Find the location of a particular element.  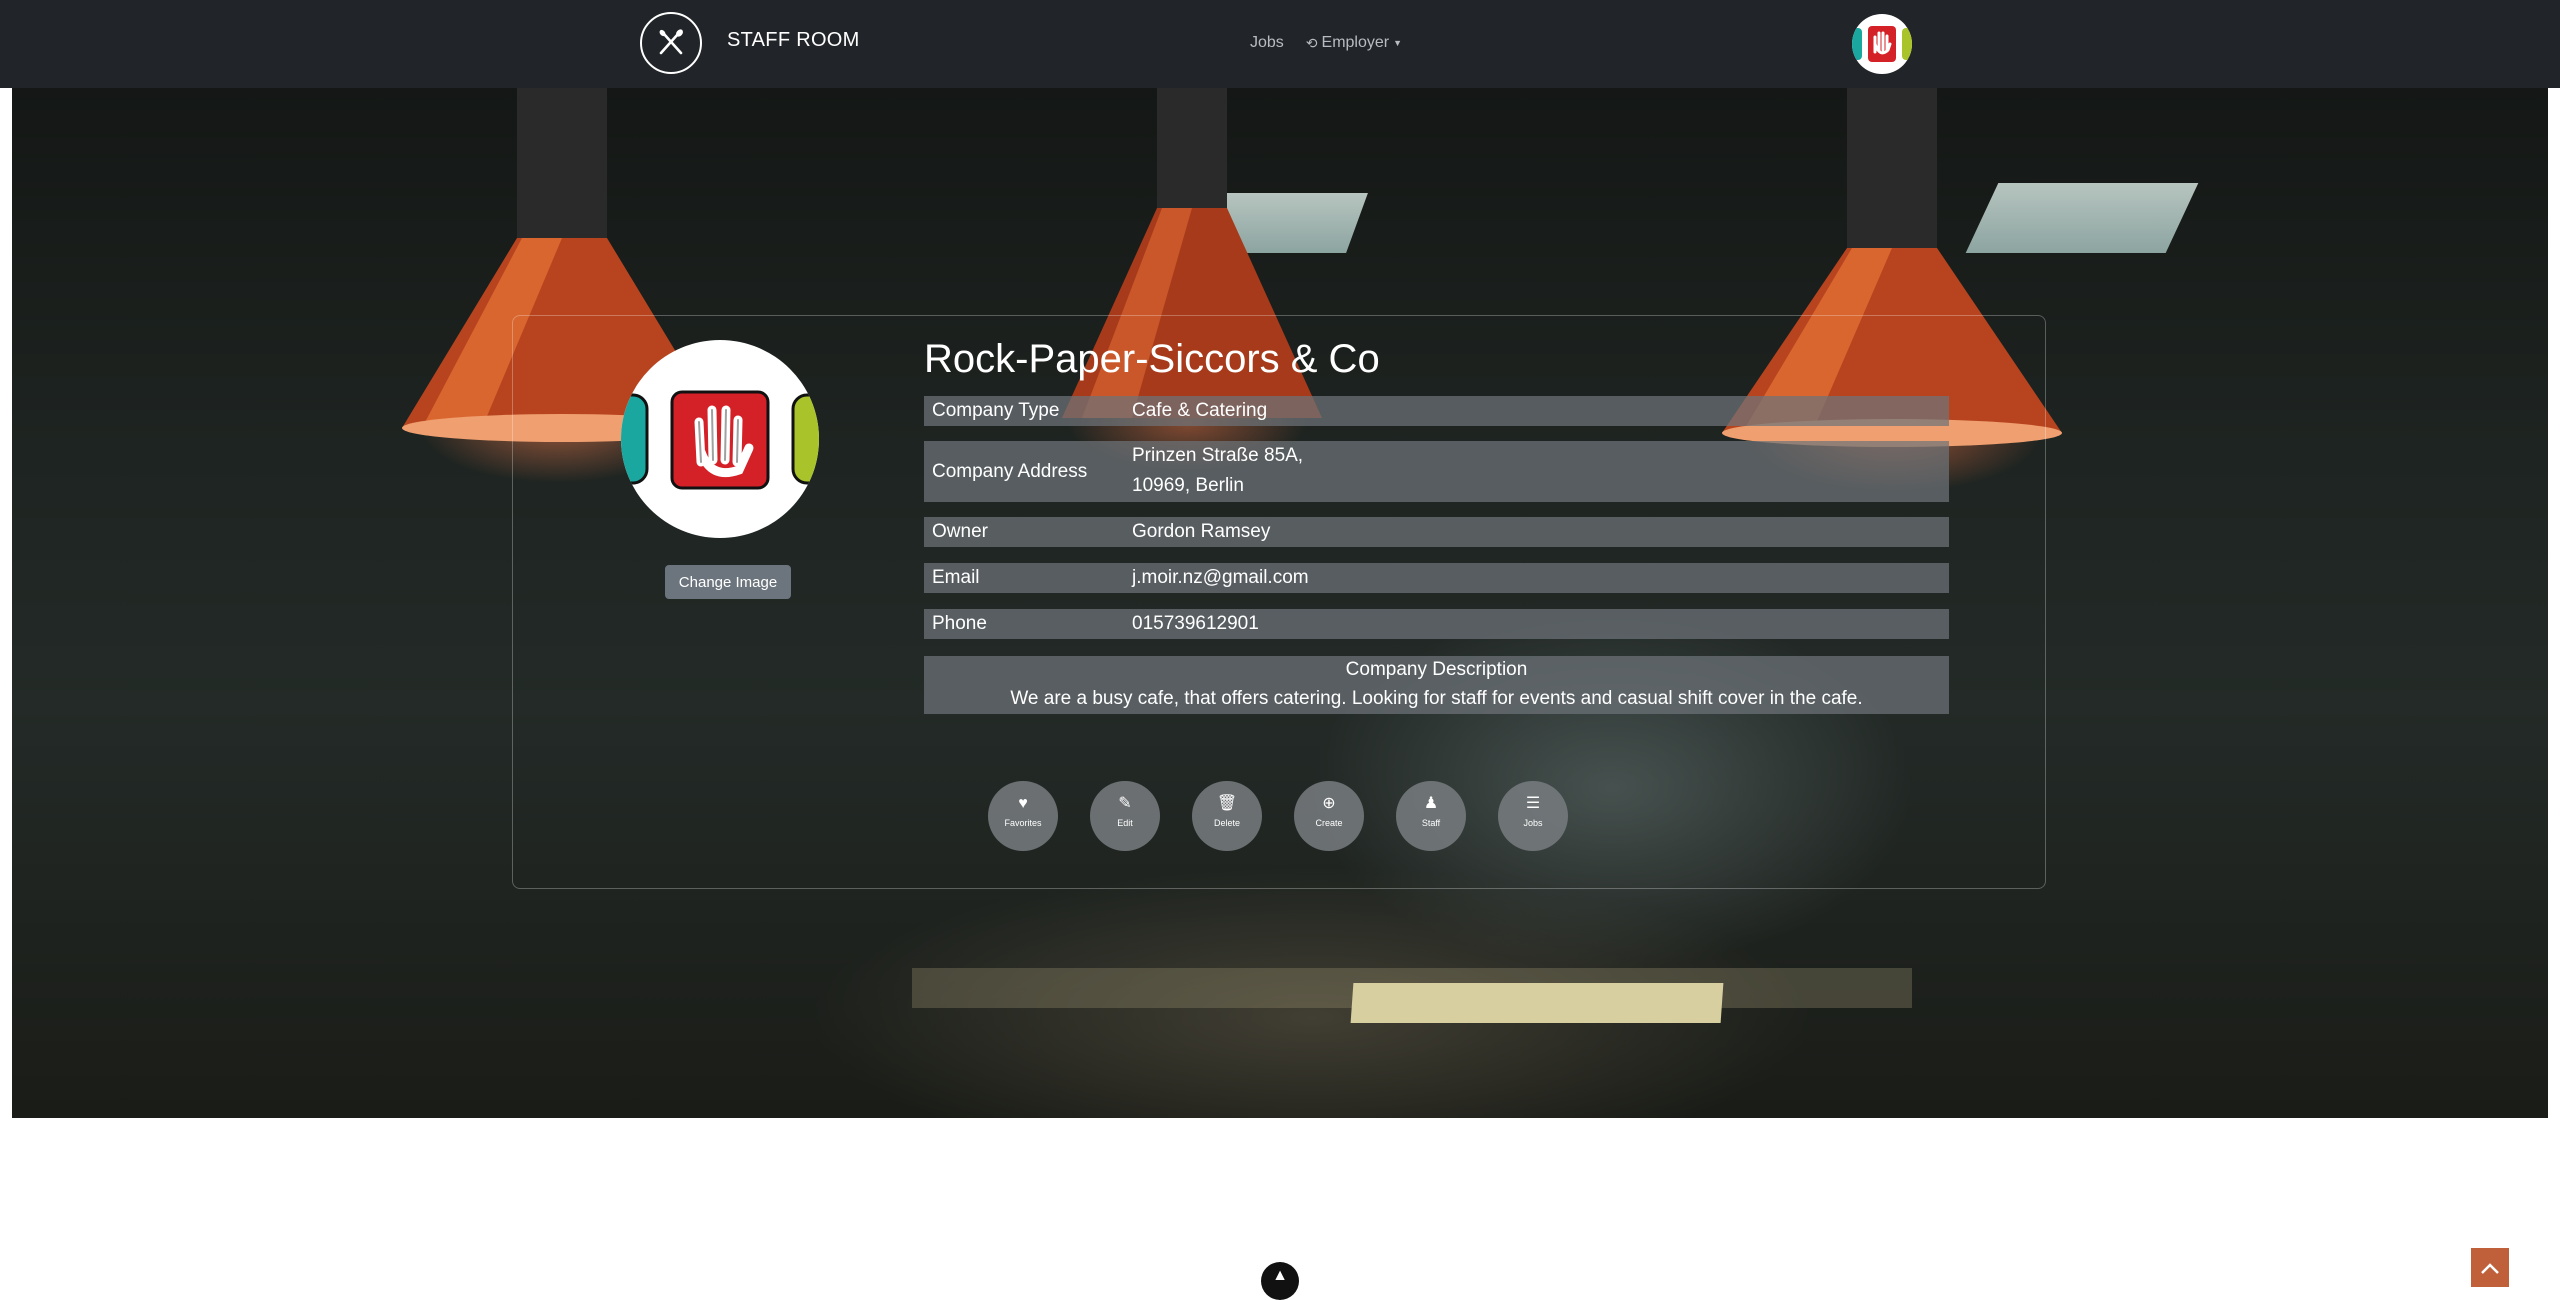

favorites-label: Favorites is located at coordinates (1023, 823).